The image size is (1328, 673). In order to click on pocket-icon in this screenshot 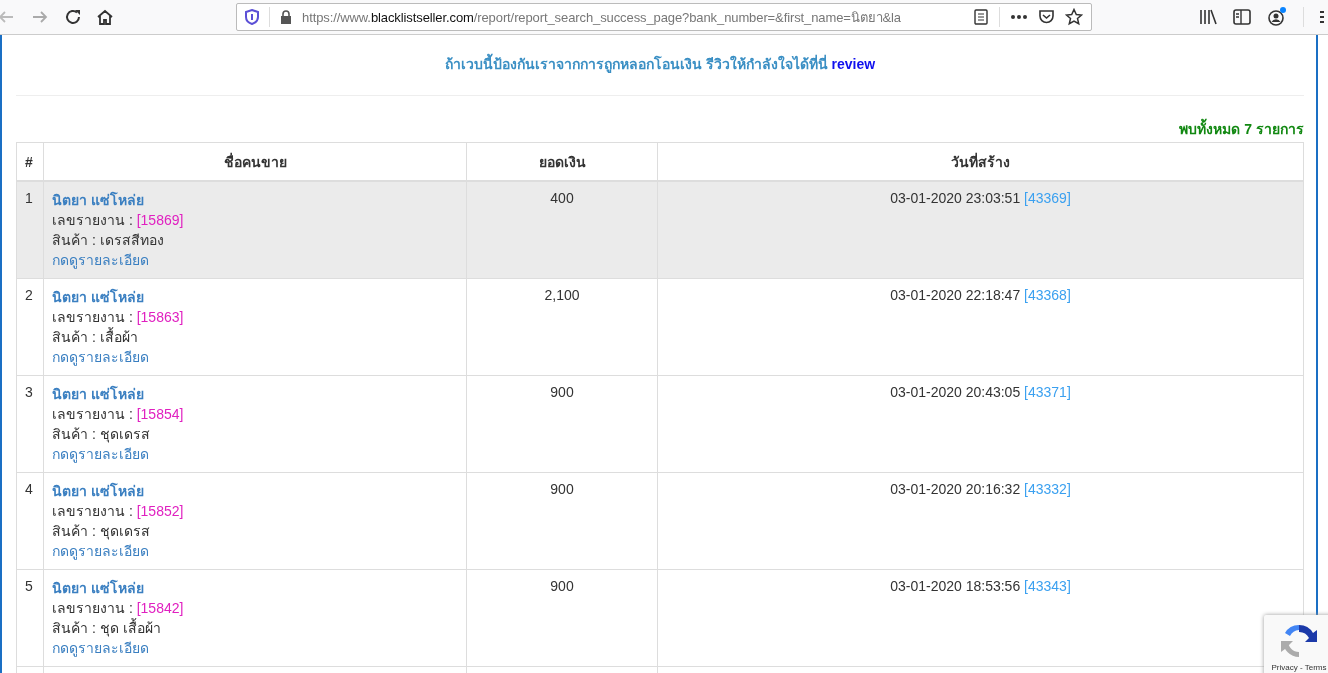, I will do `click(1046, 17)`.